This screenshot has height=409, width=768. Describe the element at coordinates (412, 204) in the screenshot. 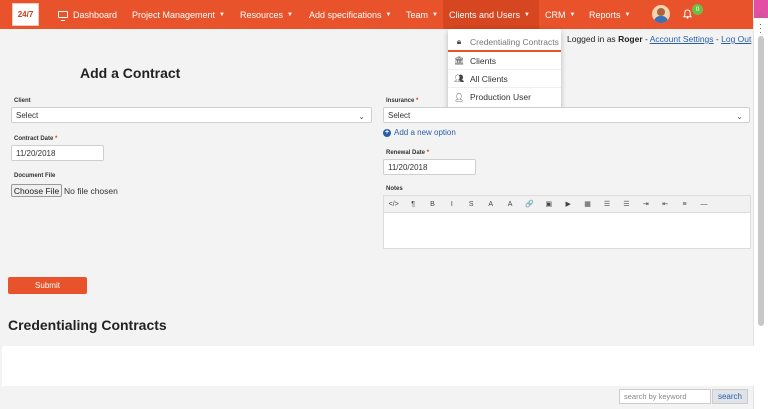

I see `paragraph-icon: ¶` at that location.